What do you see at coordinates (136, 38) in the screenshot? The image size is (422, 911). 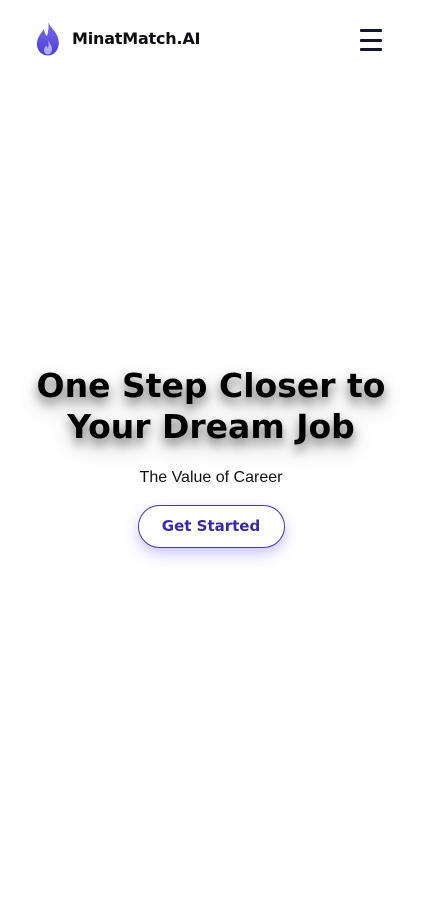 I see `brand-name: MinatMatch.AI` at bounding box center [136, 38].